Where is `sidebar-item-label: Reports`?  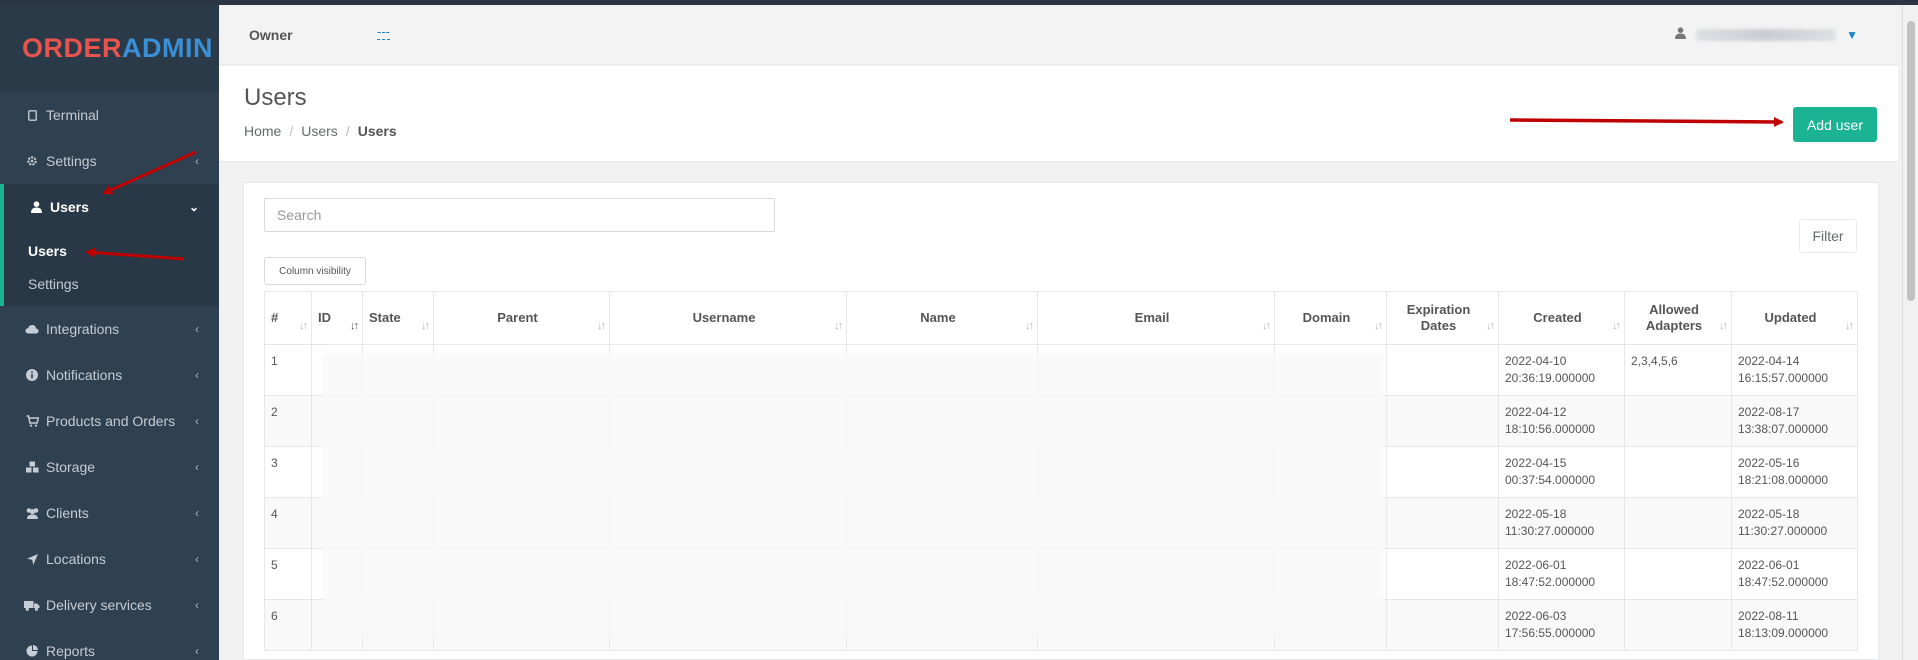 sidebar-item-label: Reports is located at coordinates (71, 651).